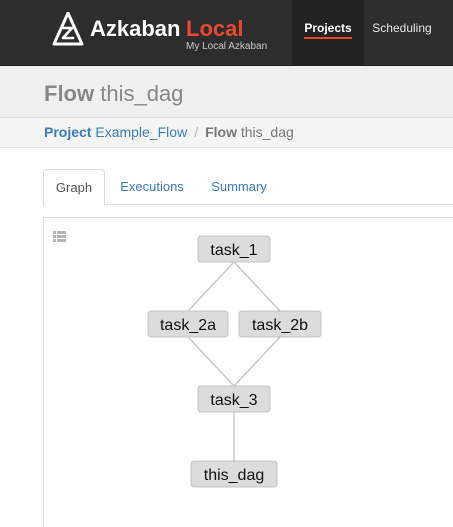 The height and width of the screenshot is (527, 453). I want to click on brand-env: Local, so click(215, 28).